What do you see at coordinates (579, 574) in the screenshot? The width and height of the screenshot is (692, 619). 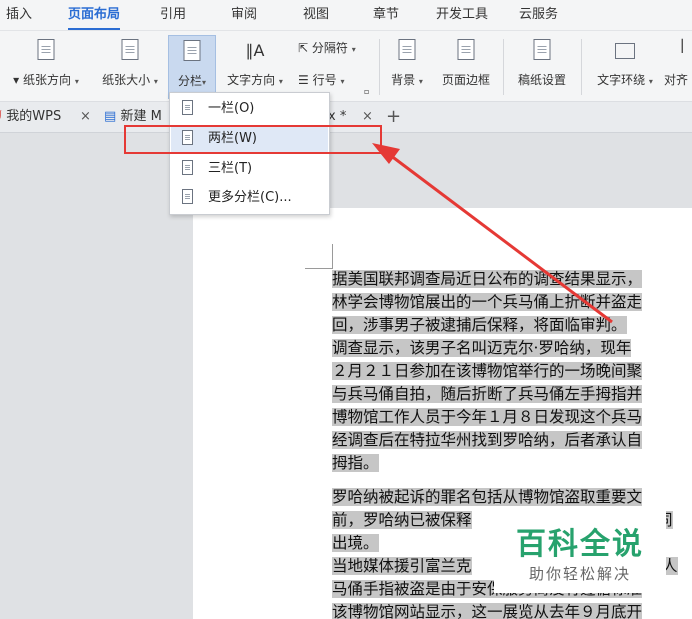 I see `watermark-subtitle: 助你轻松解决` at bounding box center [579, 574].